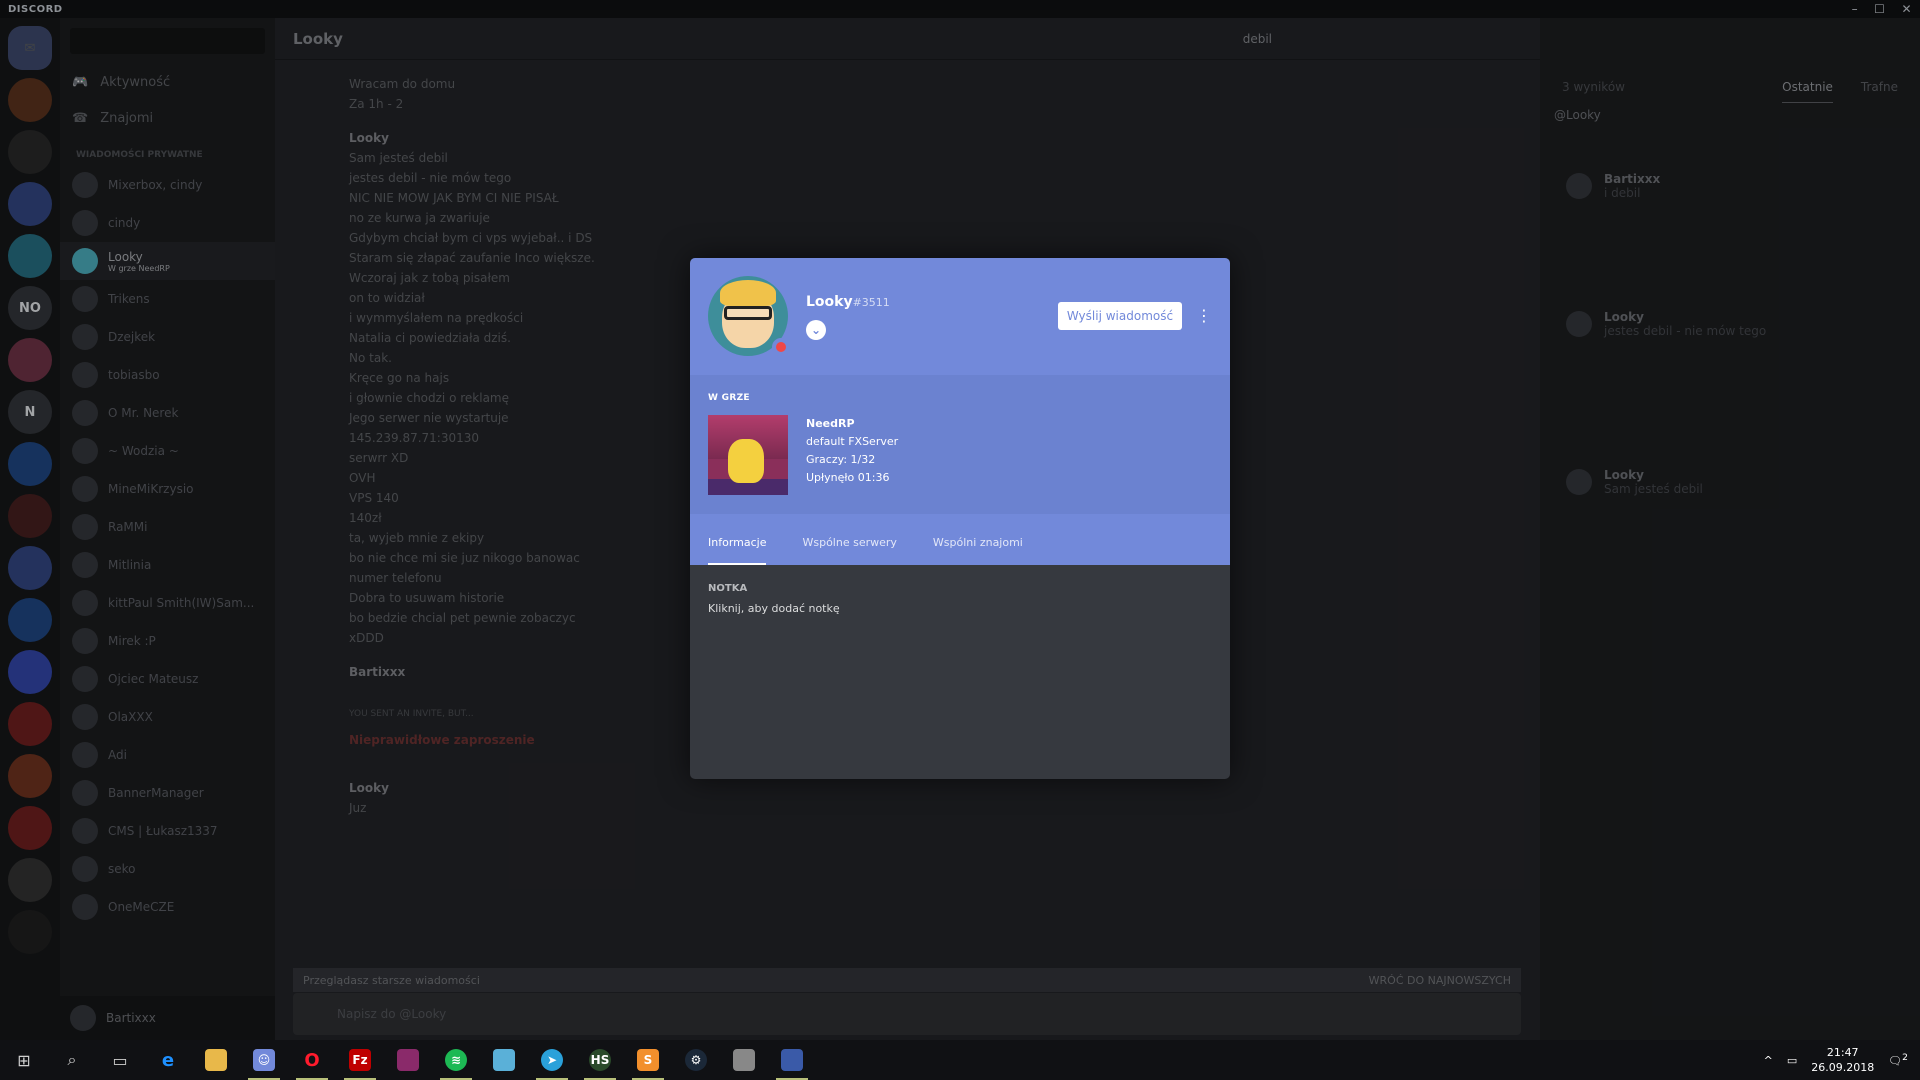 The height and width of the screenshot is (1080, 1920). I want to click on clock: 21:47 26.09.2018, so click(1842, 1060).